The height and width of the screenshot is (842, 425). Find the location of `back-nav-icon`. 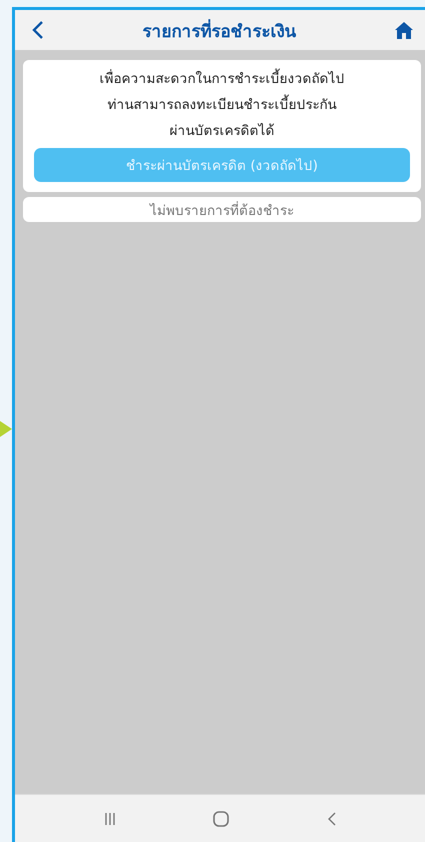

back-nav-icon is located at coordinates (331, 819).